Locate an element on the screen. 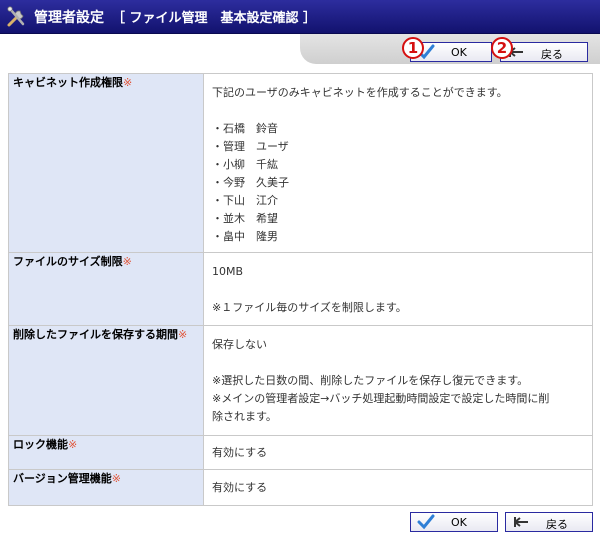 Image resolution: width=600 pixels, height=551 pixels. row-header-versioning: バージョン管理機能※ is located at coordinates (106, 487).